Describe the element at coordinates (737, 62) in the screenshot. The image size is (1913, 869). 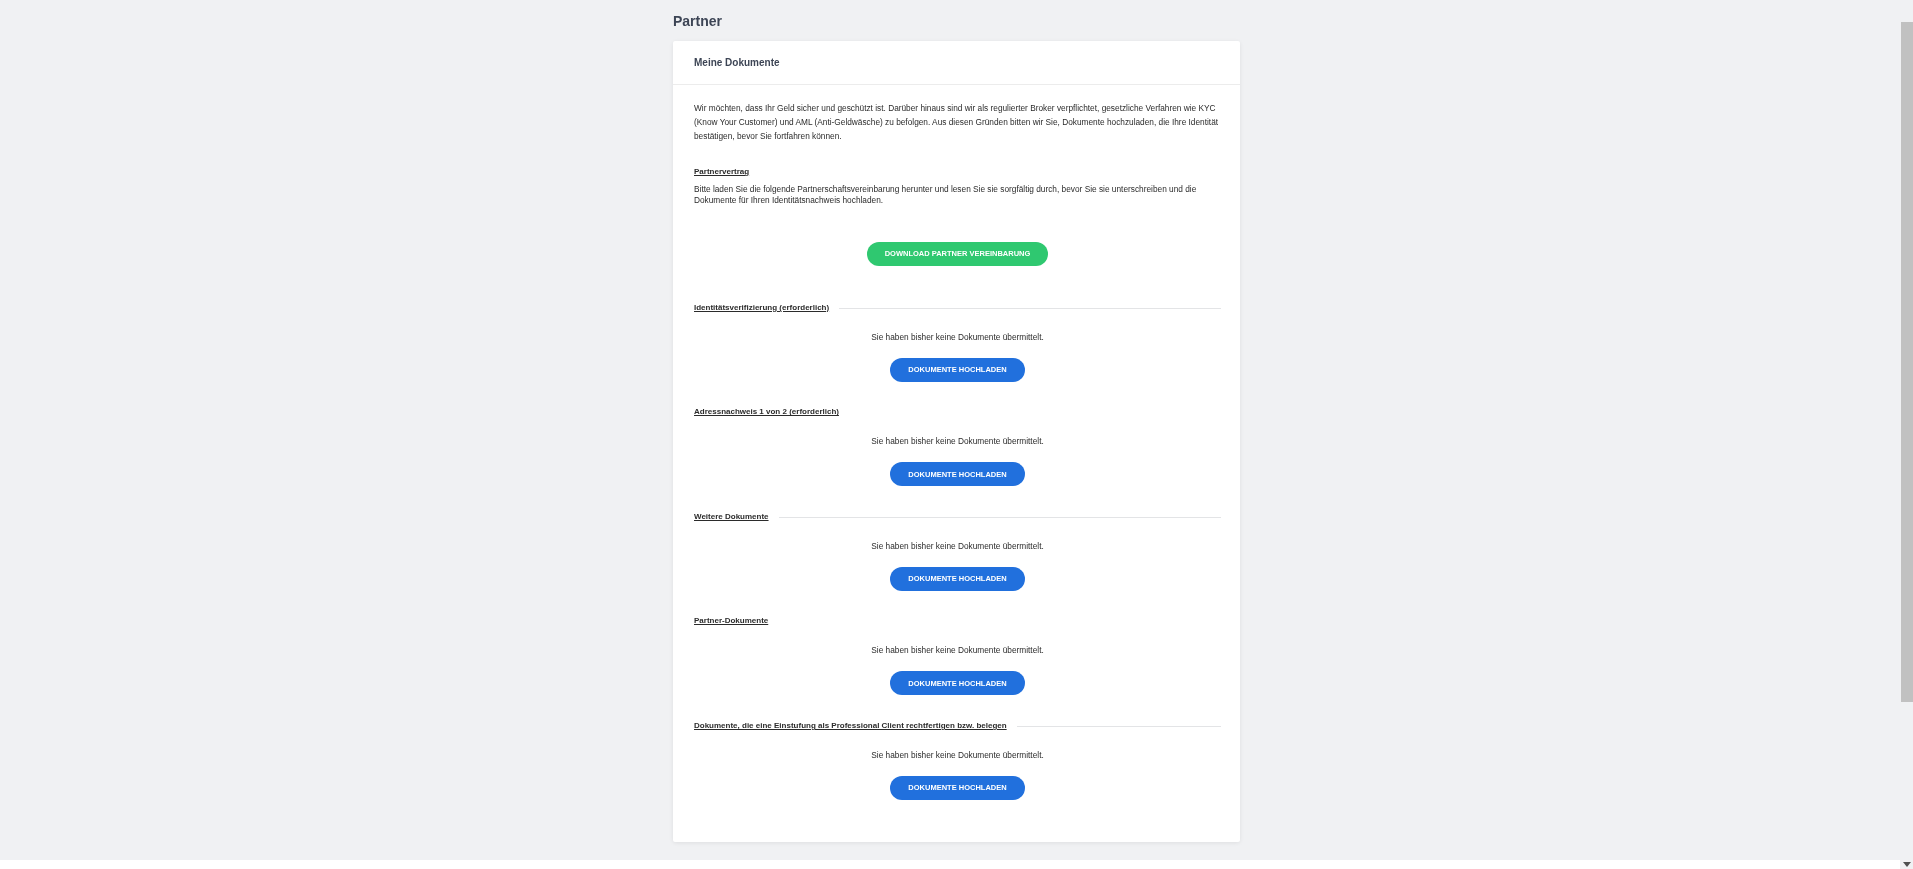
I see `card-title: Meine Dokumente` at that location.